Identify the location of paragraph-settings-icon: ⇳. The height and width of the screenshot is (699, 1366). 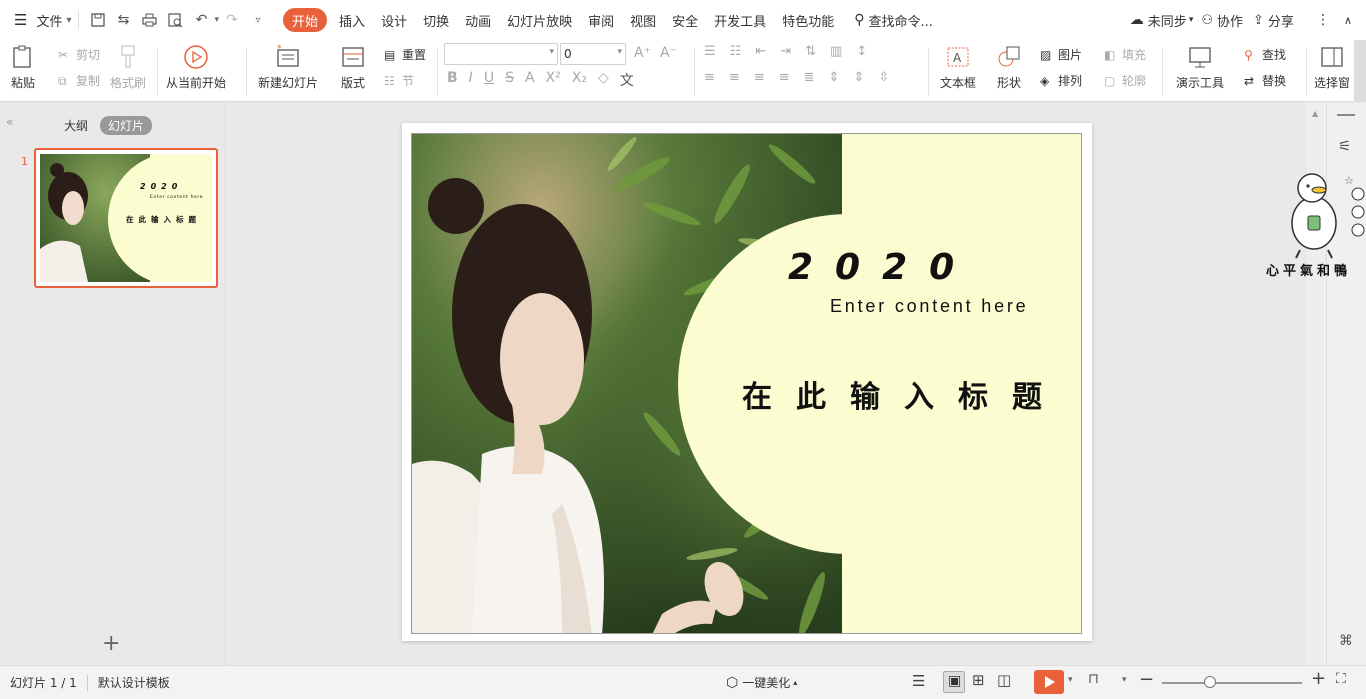
(883, 77).